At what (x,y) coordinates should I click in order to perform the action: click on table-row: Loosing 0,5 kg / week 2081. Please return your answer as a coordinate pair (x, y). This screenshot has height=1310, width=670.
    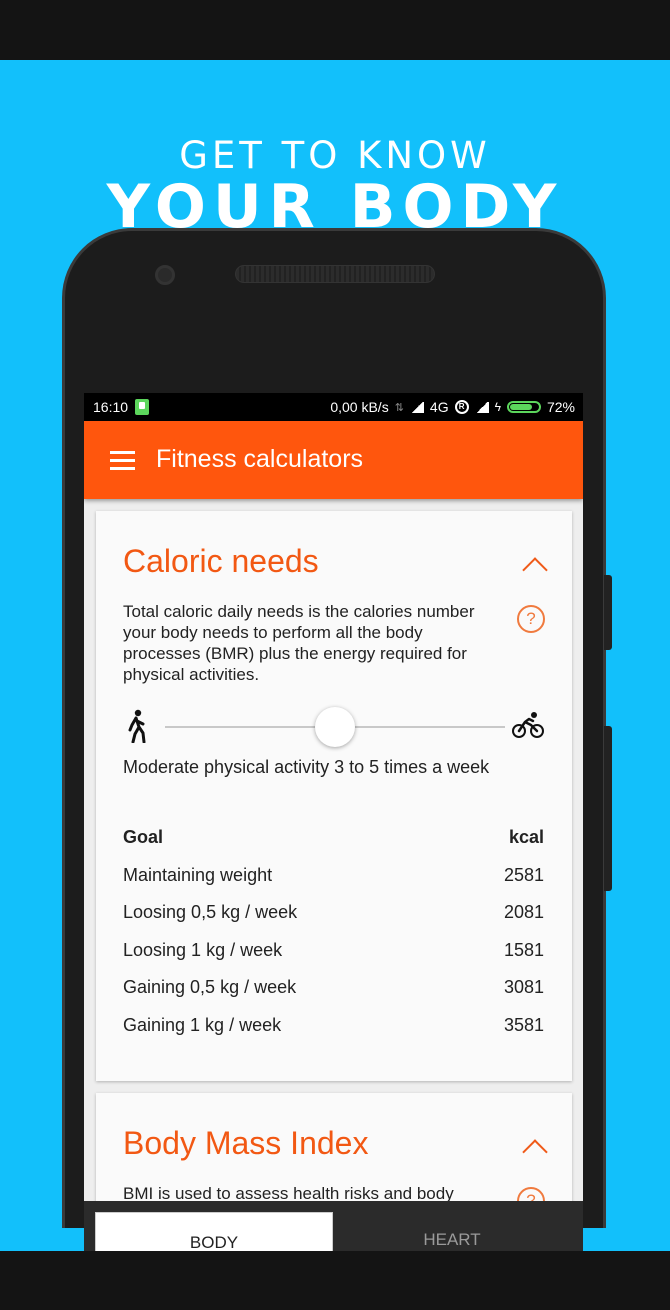
    Looking at the image, I should click on (333, 921).